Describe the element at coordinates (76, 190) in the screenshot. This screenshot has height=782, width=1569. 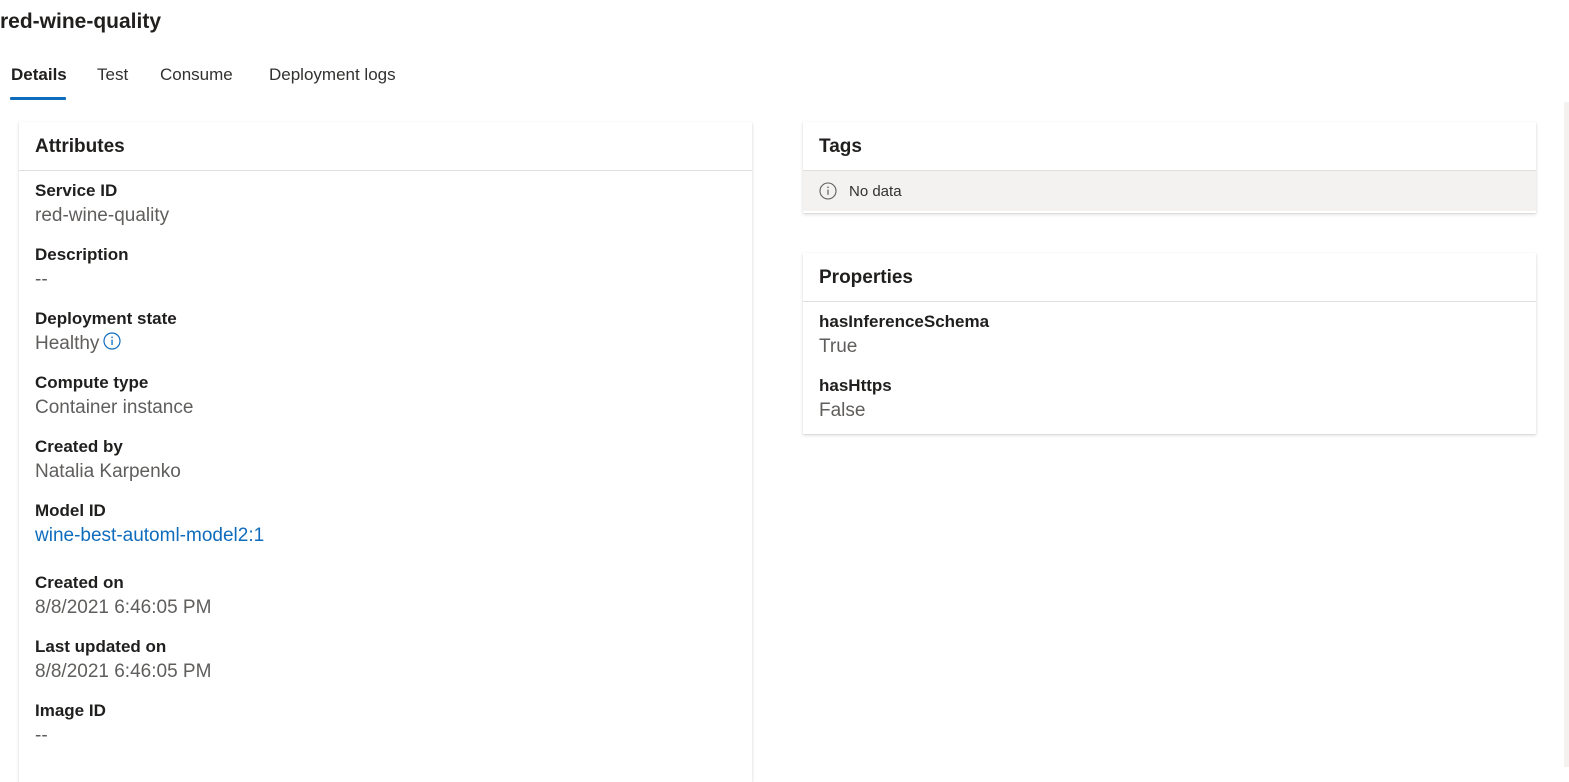
I see `attr-label: Service ID` at that location.